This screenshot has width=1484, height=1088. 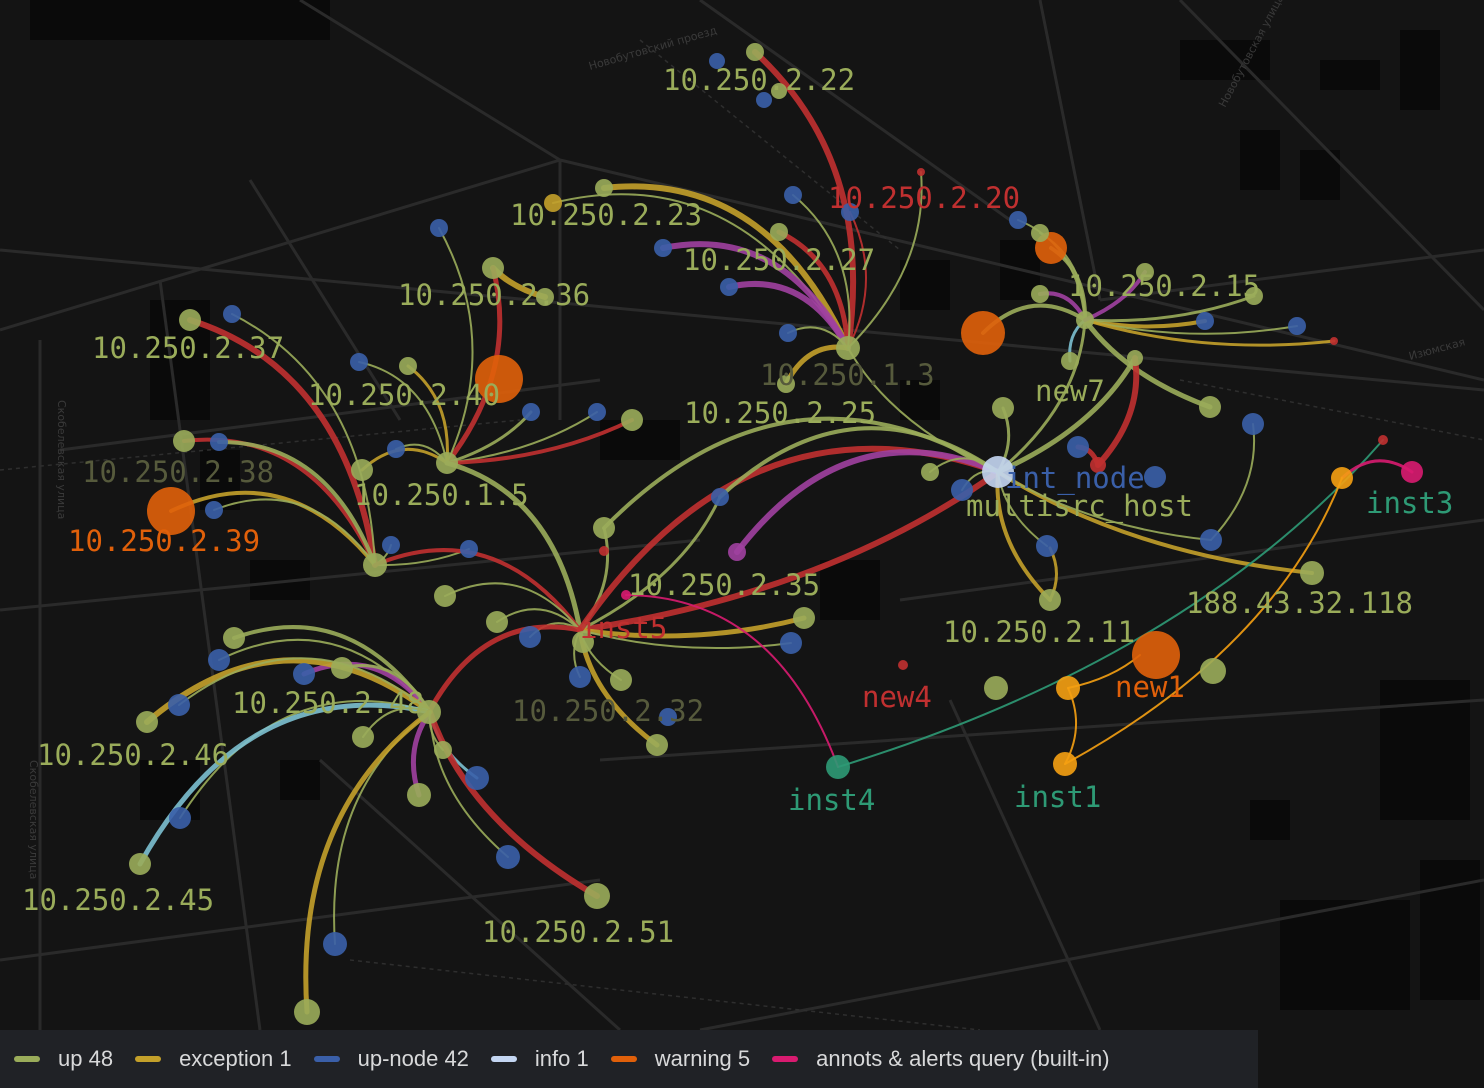 I want to click on node-label: inst5, so click(x=623, y=628).